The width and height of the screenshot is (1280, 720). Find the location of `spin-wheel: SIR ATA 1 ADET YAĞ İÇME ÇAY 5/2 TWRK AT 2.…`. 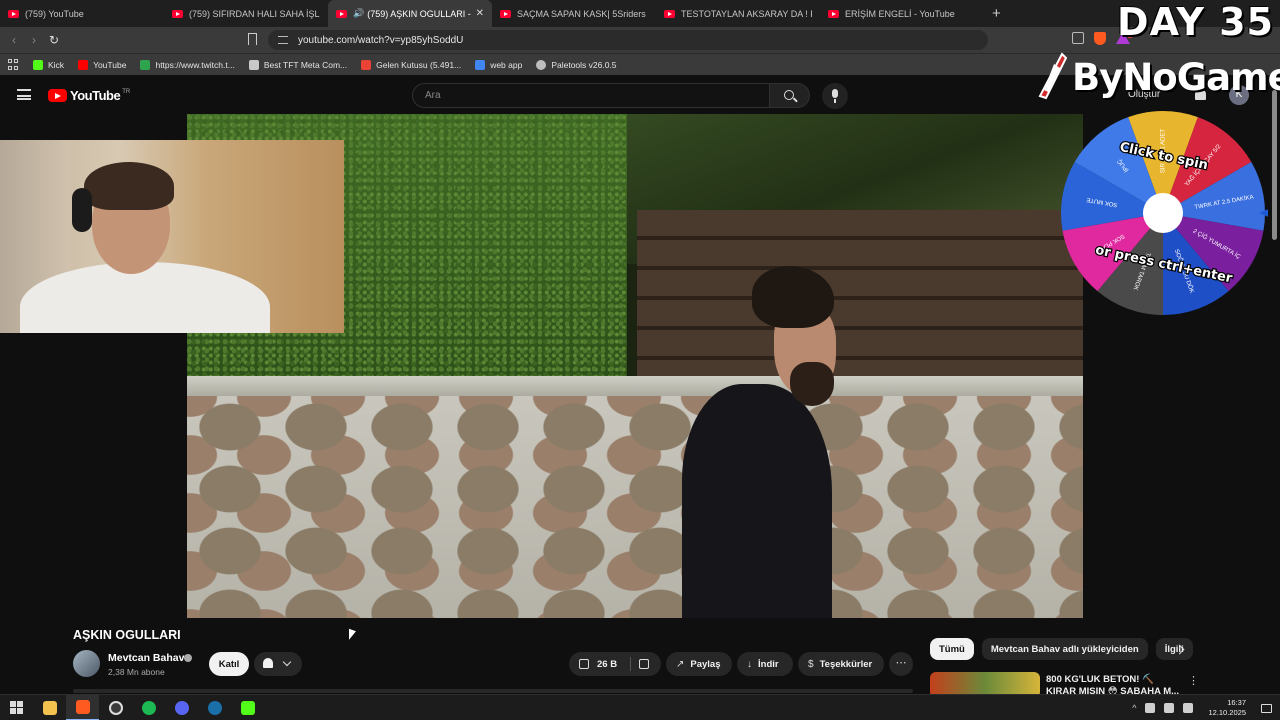

spin-wheel: SIR ATA 1 ADET YAĞ İÇME ÇAY 5/2 TWRK AT 2.… is located at coordinates (1163, 213).